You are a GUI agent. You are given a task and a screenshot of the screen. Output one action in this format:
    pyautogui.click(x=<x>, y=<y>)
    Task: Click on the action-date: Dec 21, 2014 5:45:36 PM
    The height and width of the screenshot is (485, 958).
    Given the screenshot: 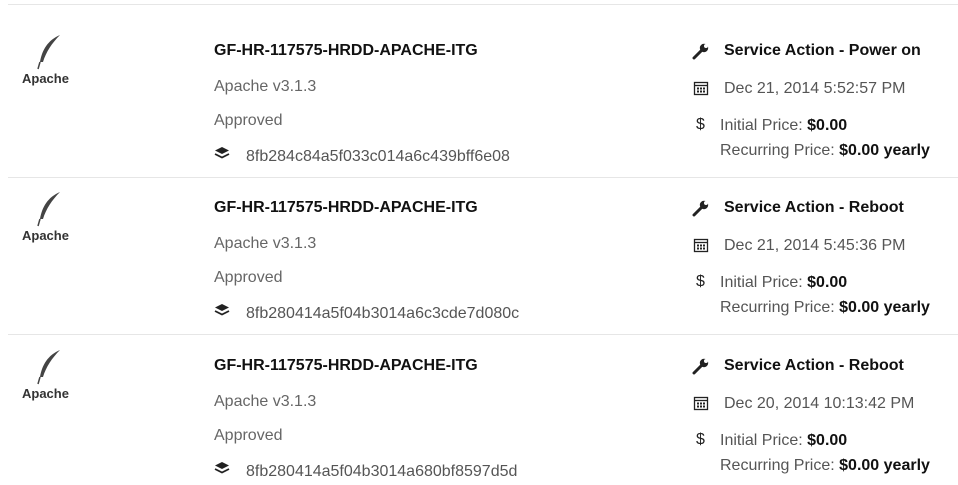 What is the action you would take?
    pyautogui.click(x=815, y=245)
    